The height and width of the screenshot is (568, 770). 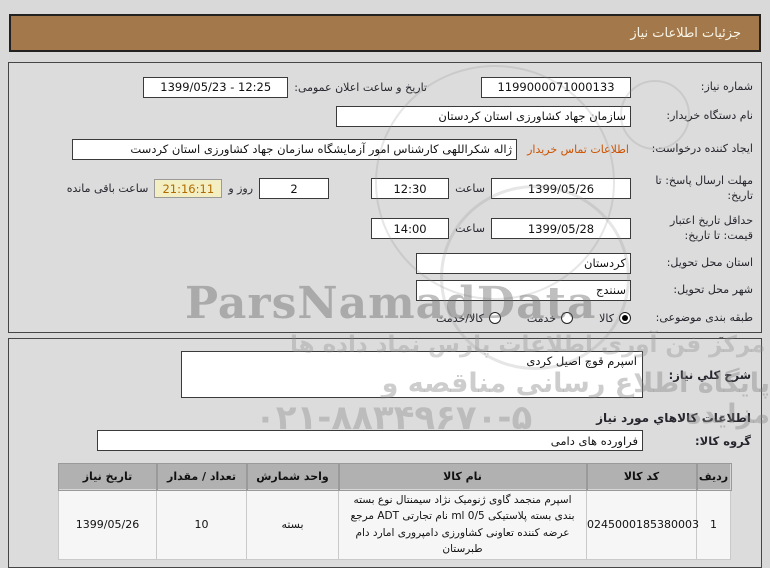 I want to click on countdown-timer: 21:16:11, so click(x=188, y=189).